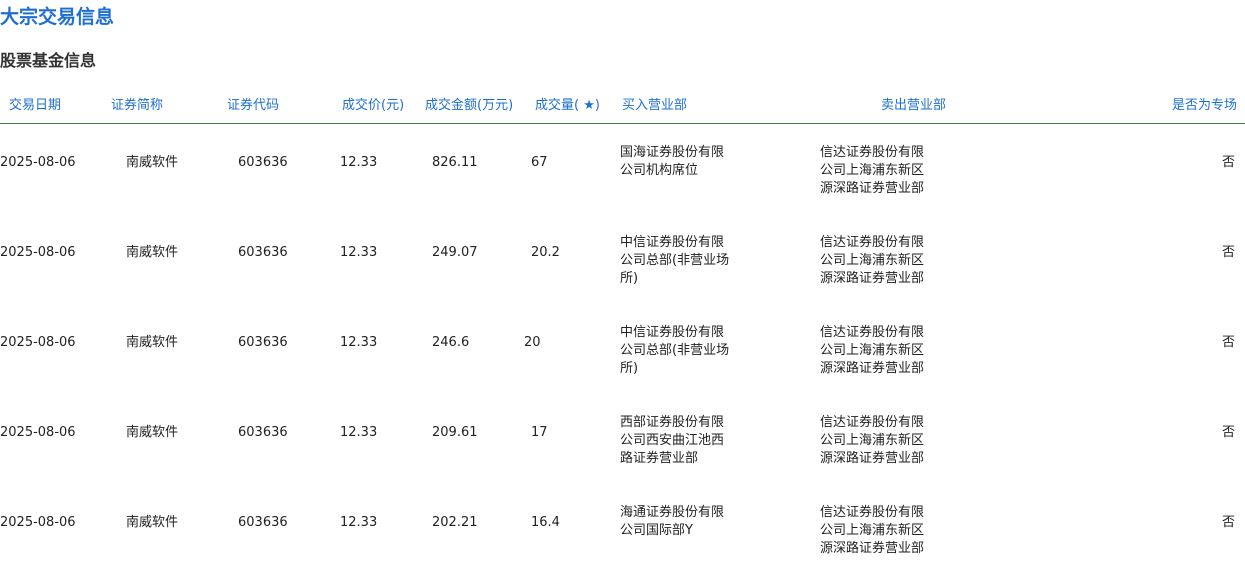 The width and height of the screenshot is (1245, 574). I want to click on cell-volume: 67, so click(539, 162).